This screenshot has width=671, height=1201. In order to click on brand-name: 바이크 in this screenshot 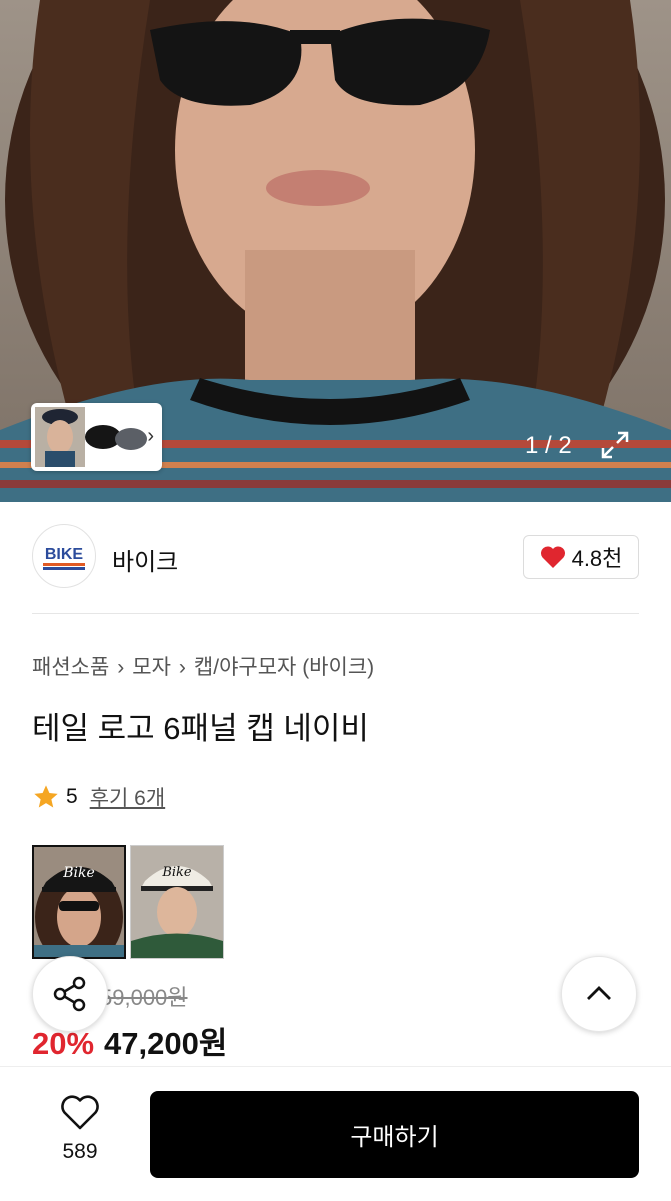, I will do `click(145, 559)`.